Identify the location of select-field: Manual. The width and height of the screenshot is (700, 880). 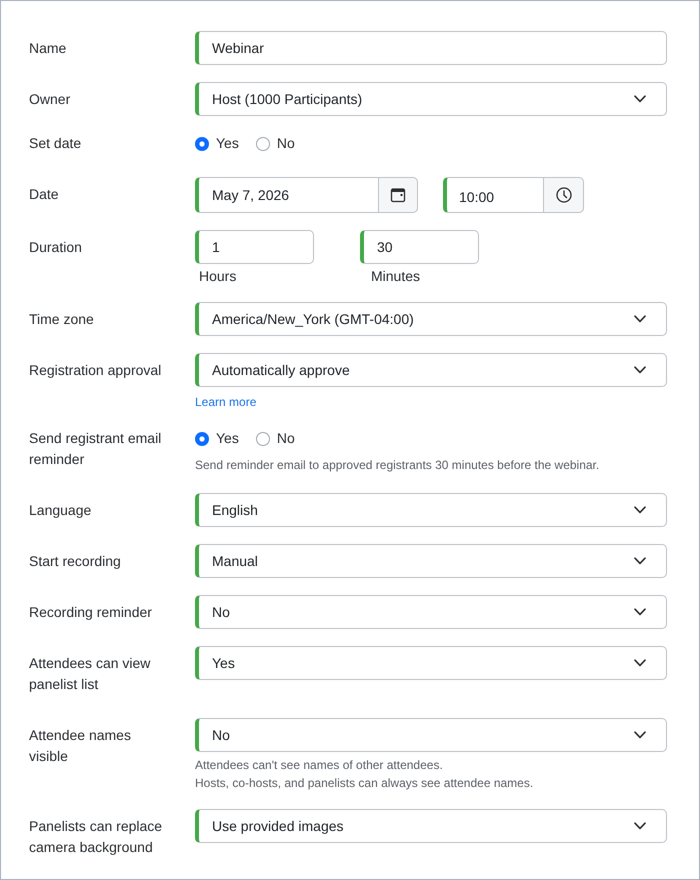
(431, 561).